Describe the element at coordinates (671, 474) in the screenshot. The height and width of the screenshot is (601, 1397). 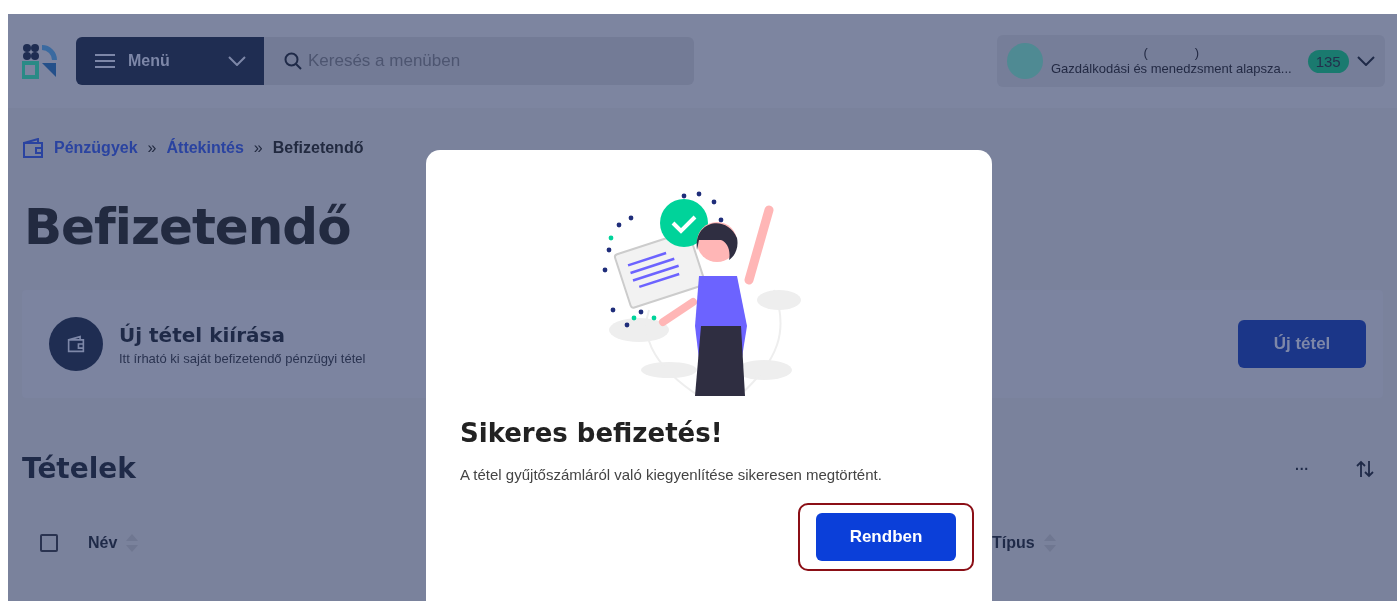
I see `dialog-message: A tétel gyűjtőszámláról való kiegyenlítése sikeresen megtörtént.` at that location.